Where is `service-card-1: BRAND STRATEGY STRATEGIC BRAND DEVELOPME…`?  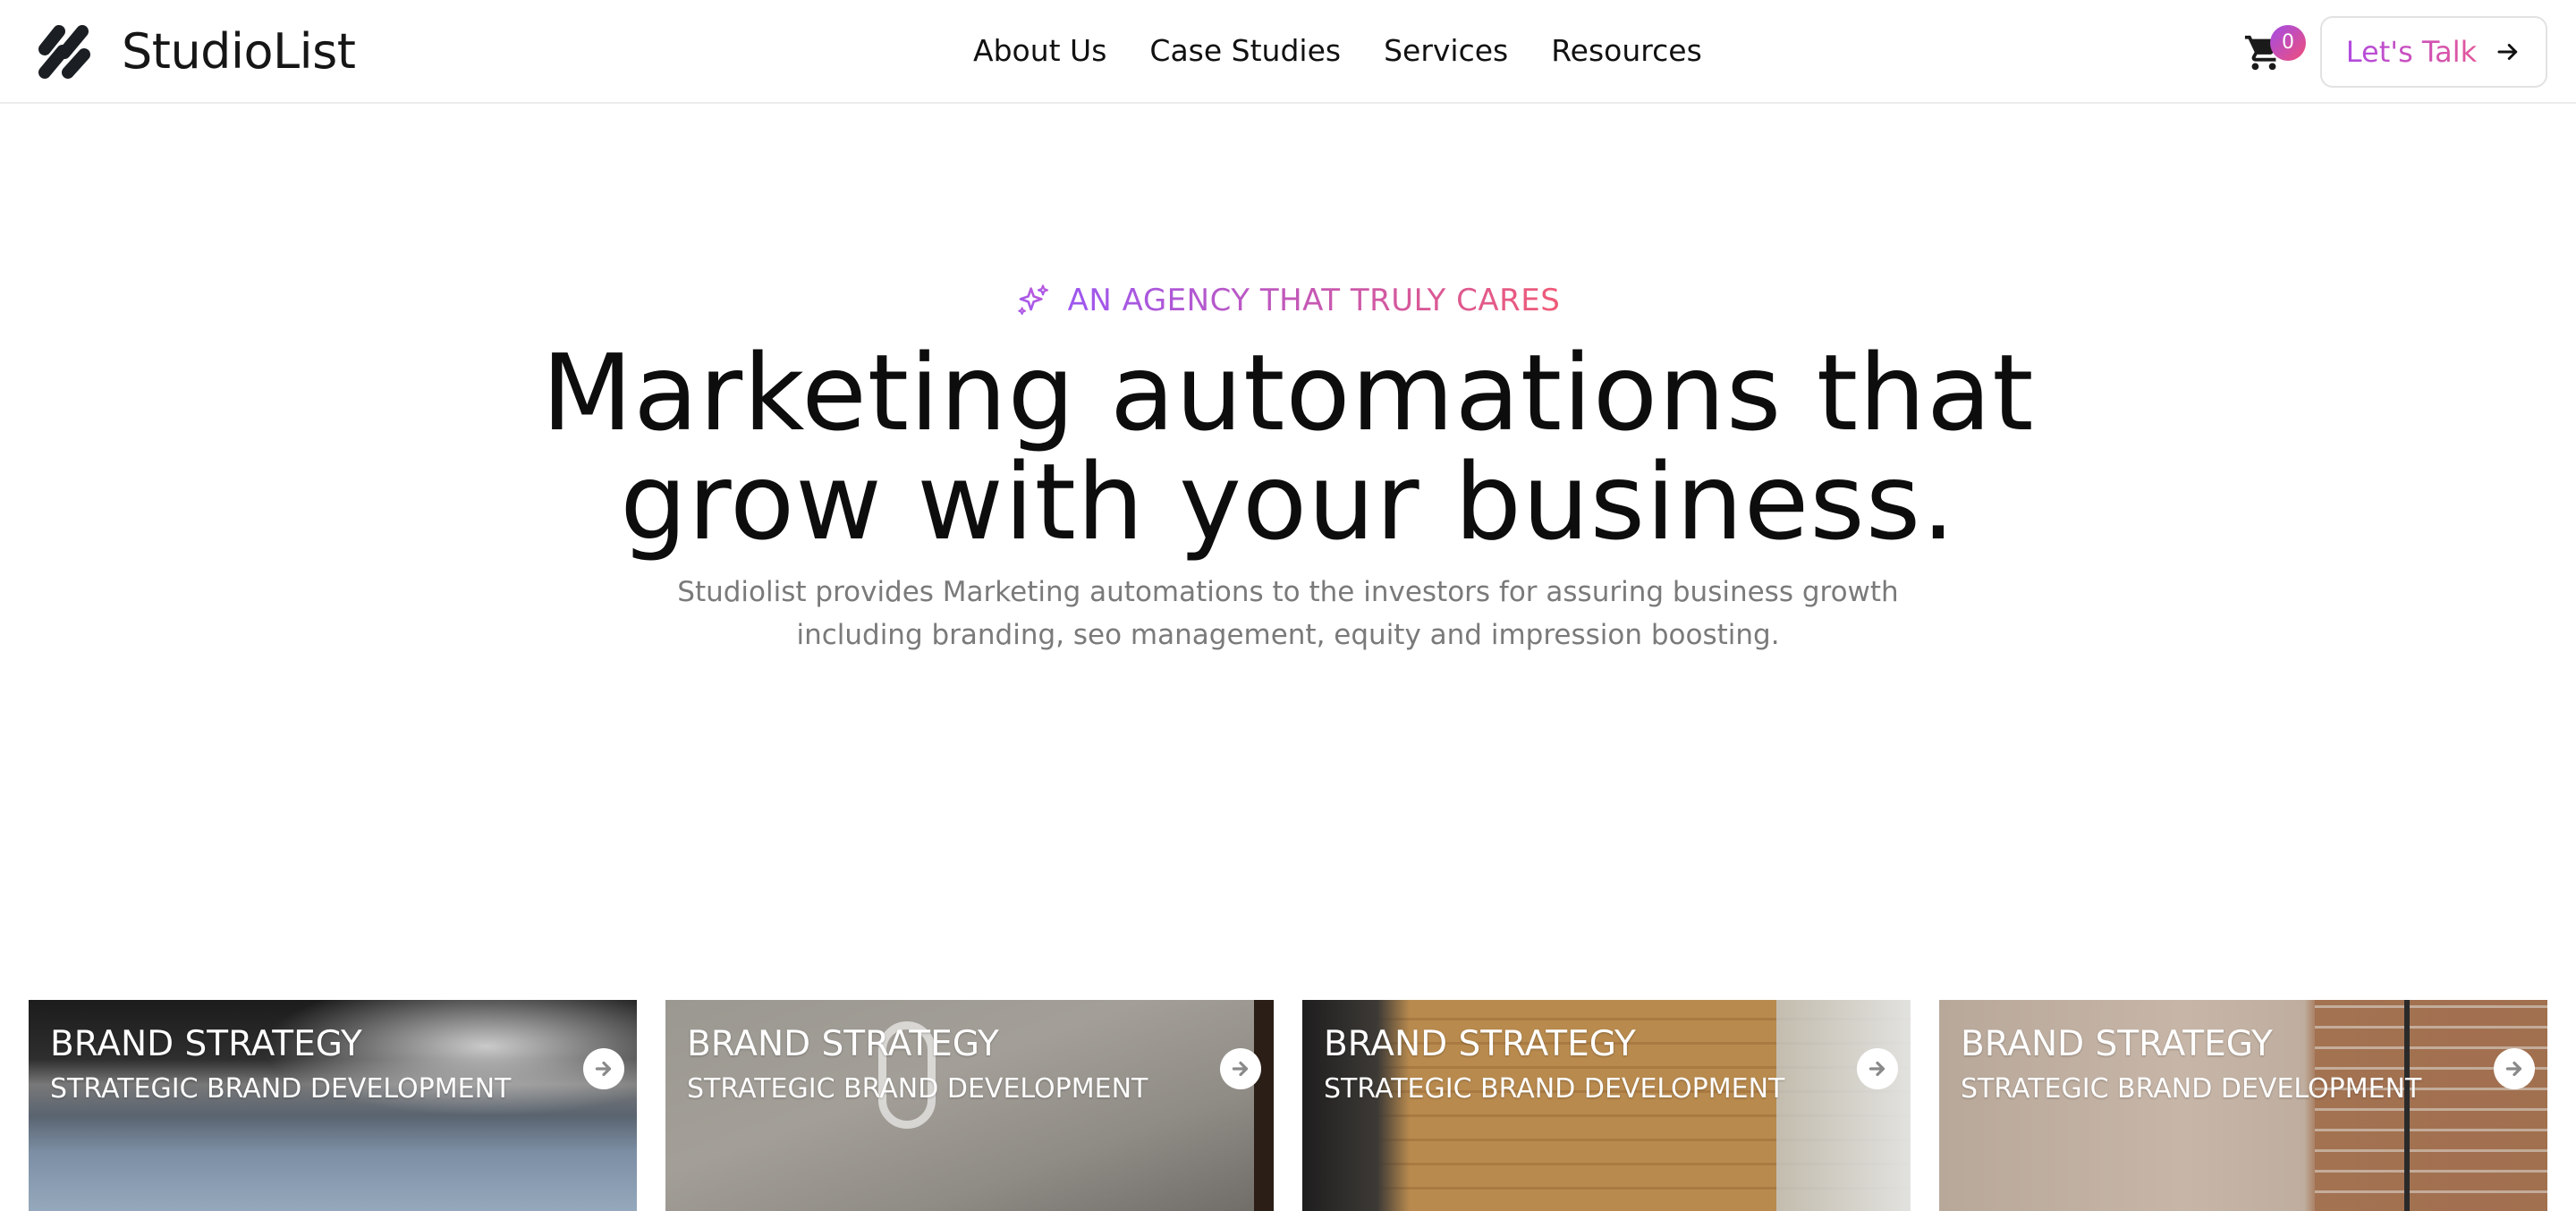
service-card-1: BRAND STRATEGY STRATEGIC BRAND DEVELOPME… is located at coordinates (333, 1105).